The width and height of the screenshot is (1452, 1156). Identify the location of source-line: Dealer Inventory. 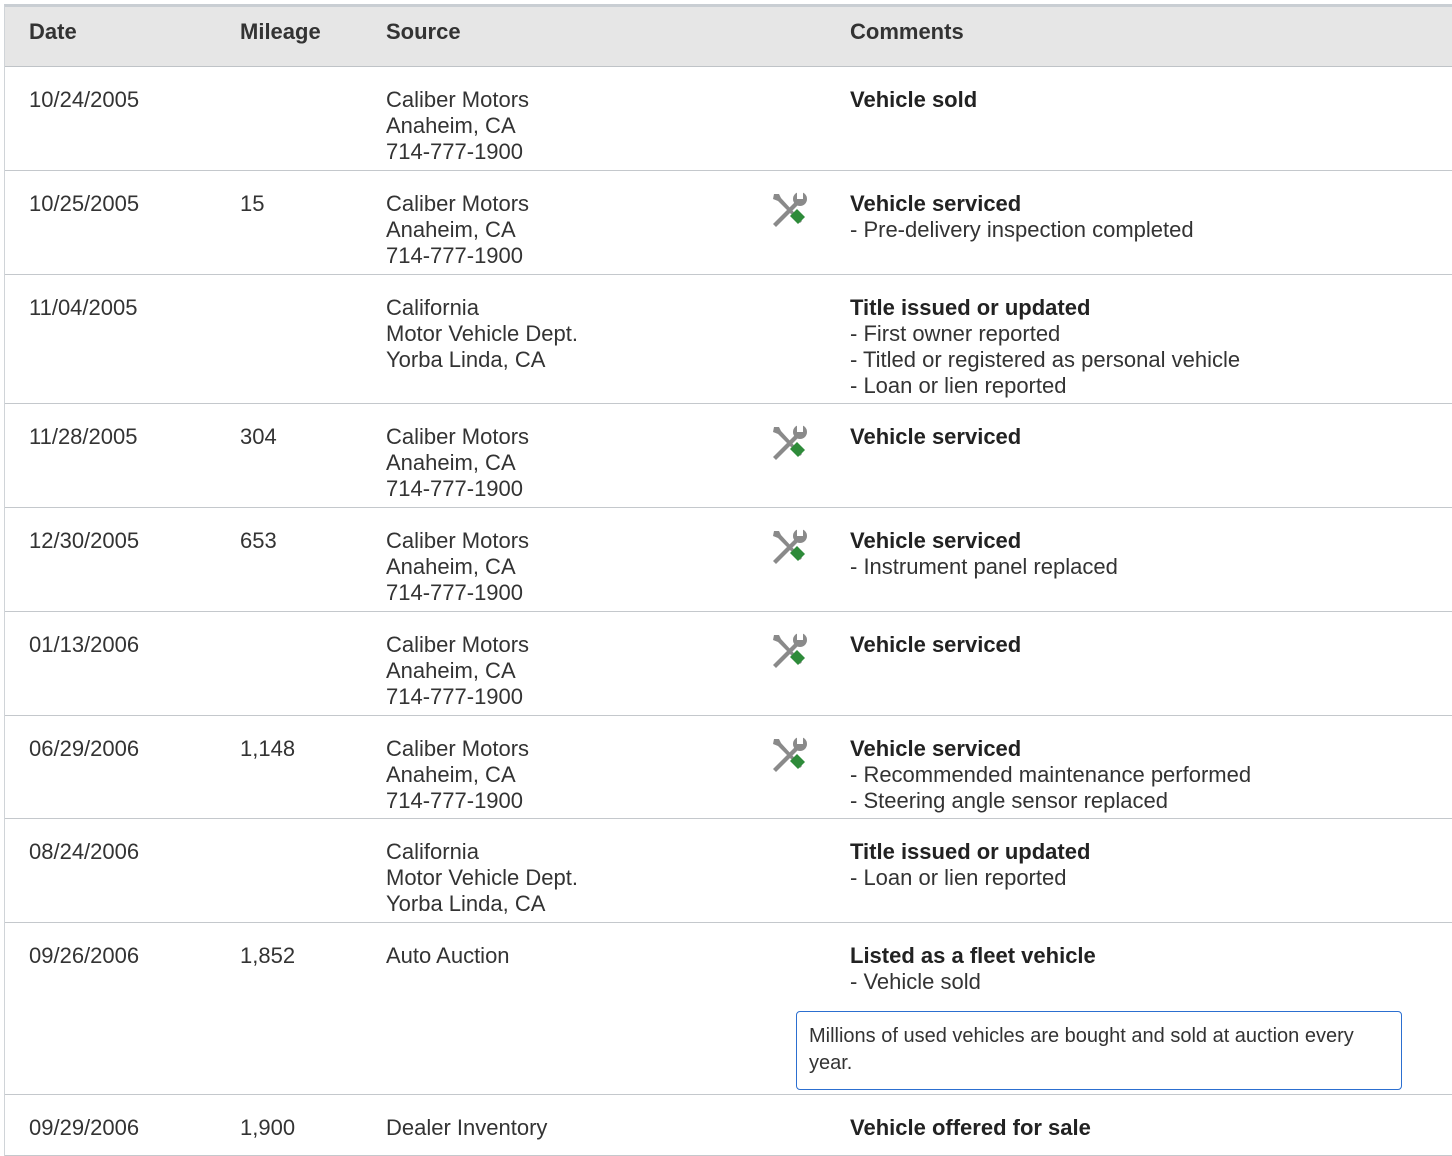
(467, 1127).